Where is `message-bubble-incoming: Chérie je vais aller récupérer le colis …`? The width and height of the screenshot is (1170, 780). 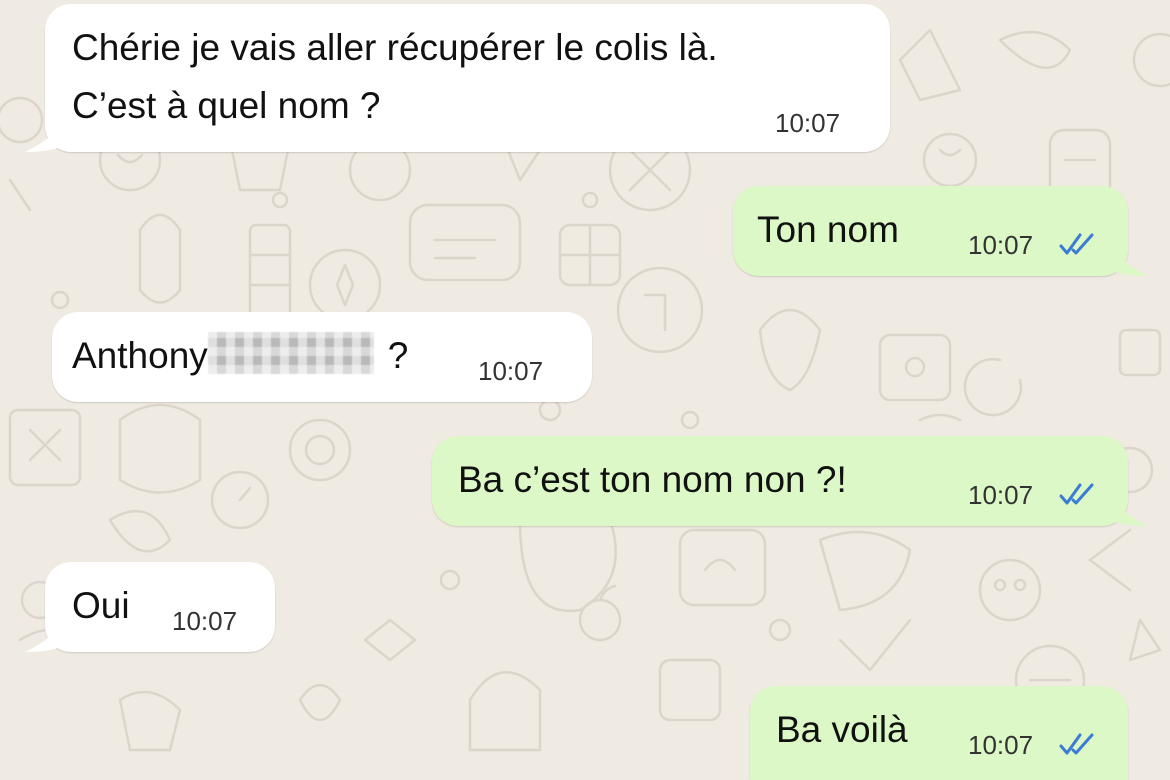 message-bubble-incoming: Chérie je vais aller récupérer le colis … is located at coordinates (457, 78).